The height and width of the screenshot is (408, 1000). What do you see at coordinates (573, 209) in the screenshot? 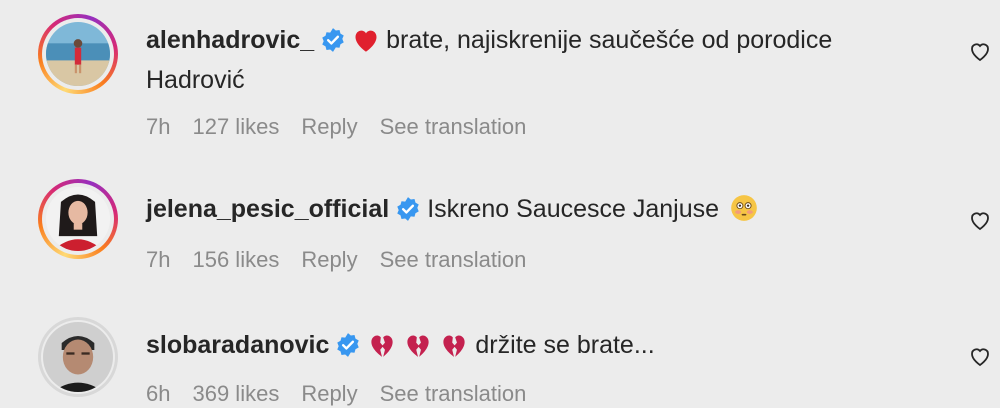
I see `comment-text: Iskreno Saucesce Janjuse` at bounding box center [573, 209].